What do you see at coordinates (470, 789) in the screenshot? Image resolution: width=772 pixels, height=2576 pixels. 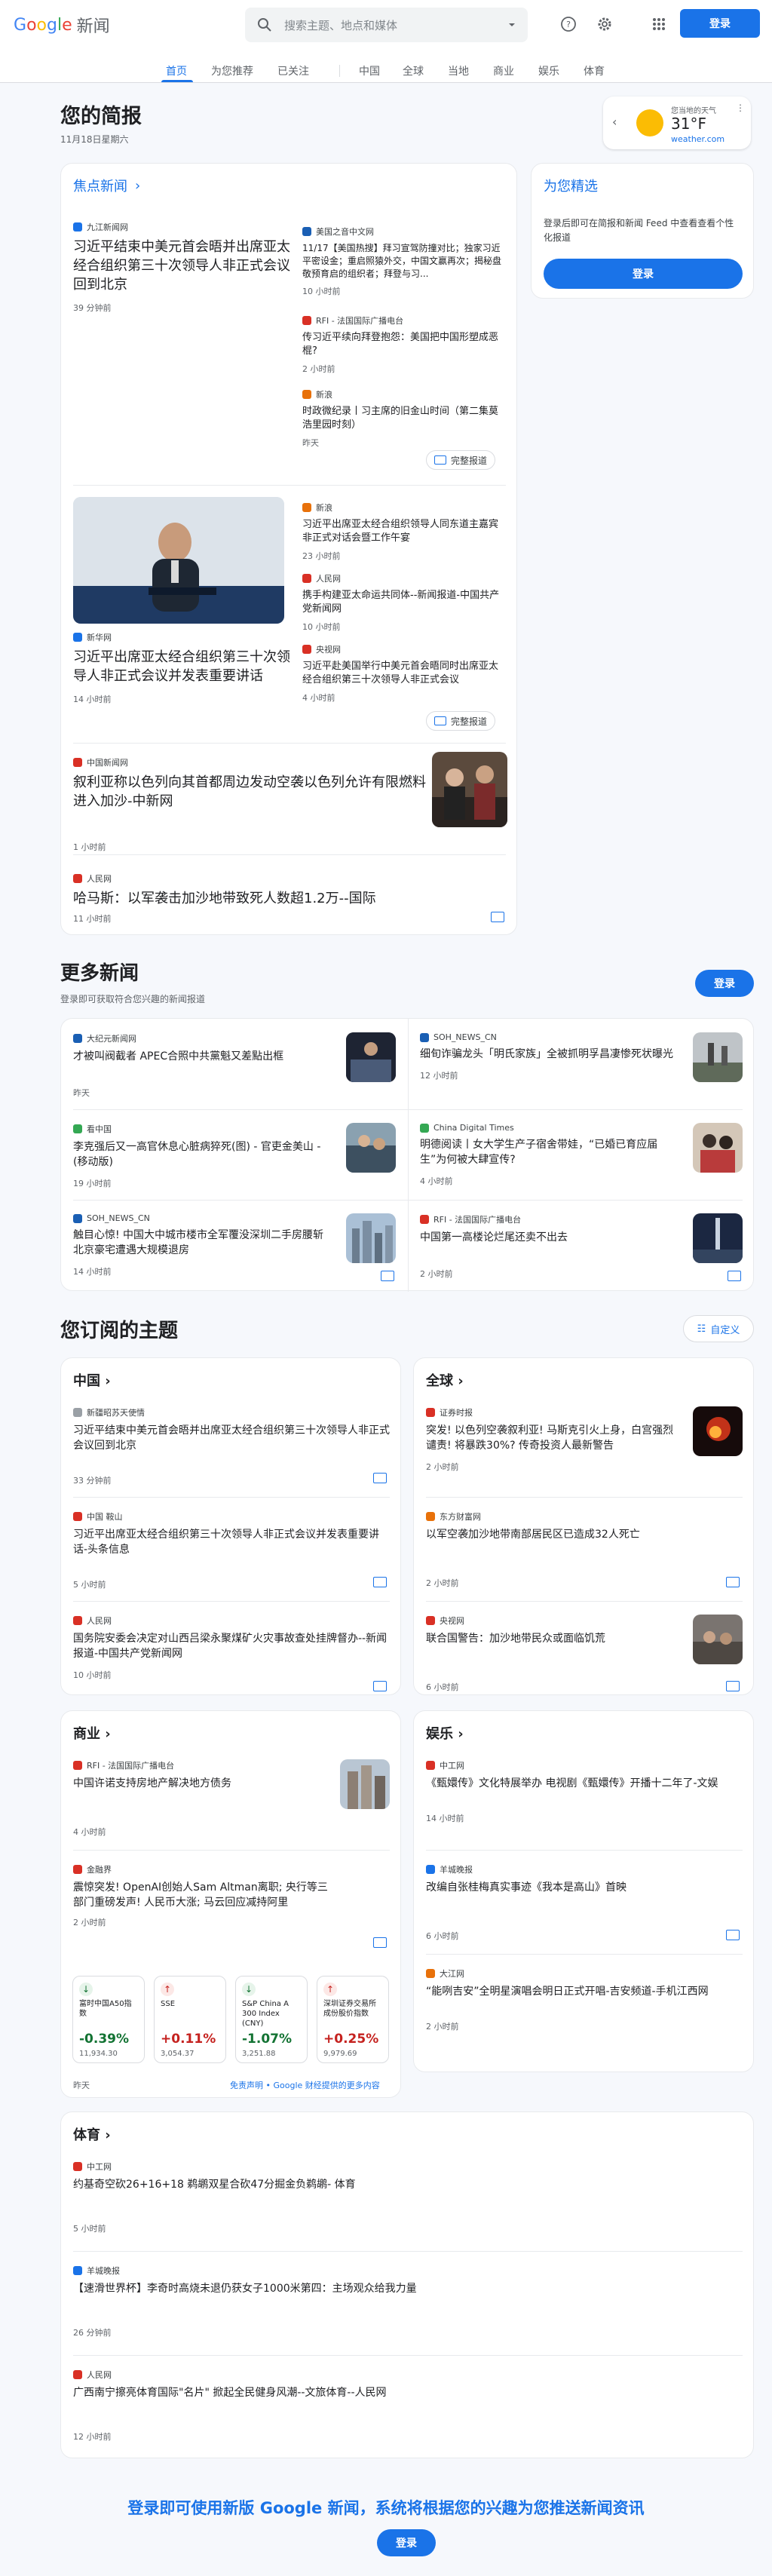 I see `story-thumbnail` at bounding box center [470, 789].